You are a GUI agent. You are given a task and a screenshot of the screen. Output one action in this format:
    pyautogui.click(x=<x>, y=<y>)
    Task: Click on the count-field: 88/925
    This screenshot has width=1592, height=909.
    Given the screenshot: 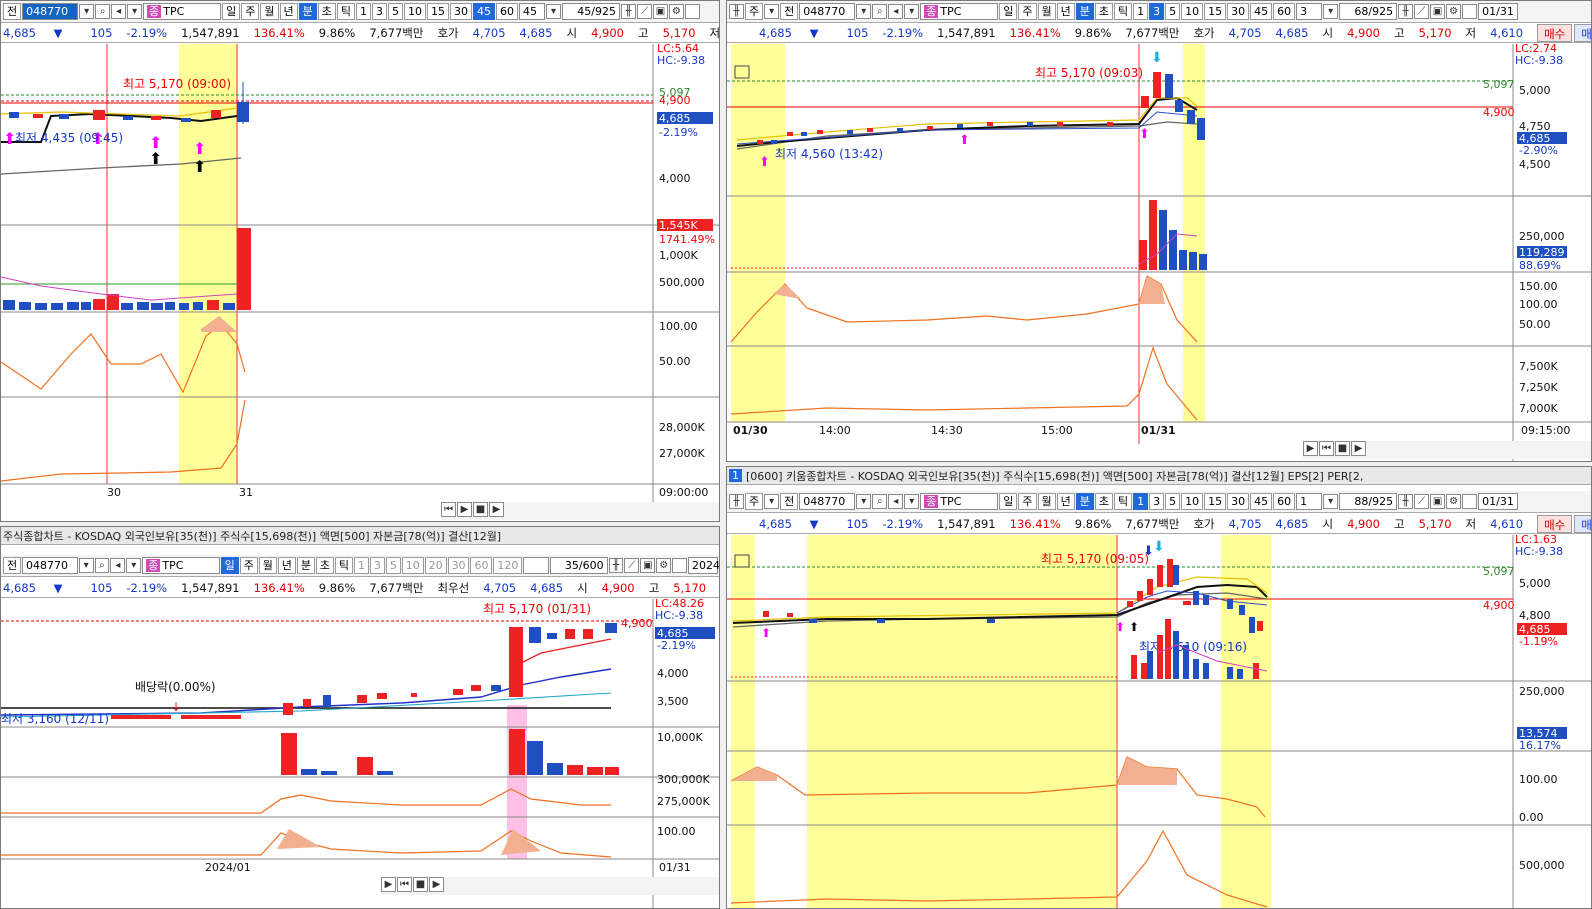 What is the action you would take?
    pyautogui.click(x=1368, y=501)
    